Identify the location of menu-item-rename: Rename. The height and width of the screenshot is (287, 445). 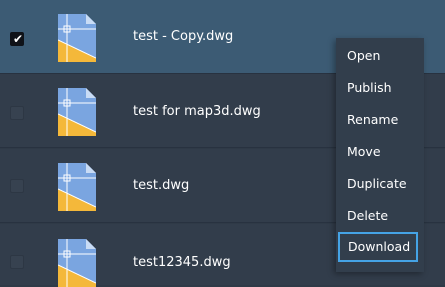
(380, 120).